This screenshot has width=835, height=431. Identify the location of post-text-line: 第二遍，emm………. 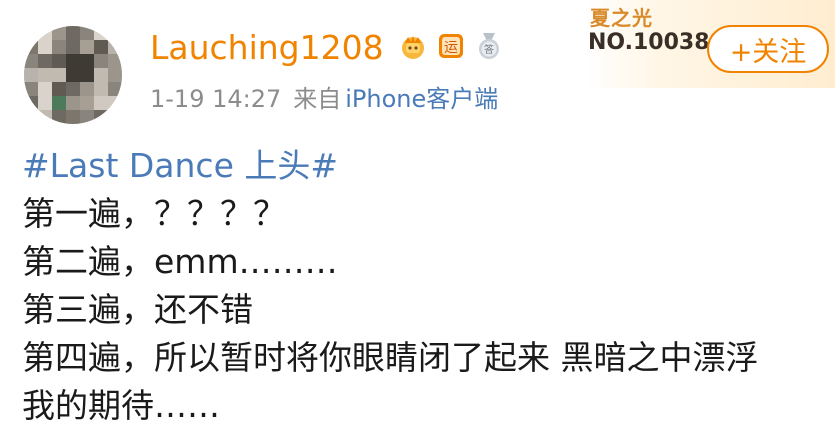
(180, 261).